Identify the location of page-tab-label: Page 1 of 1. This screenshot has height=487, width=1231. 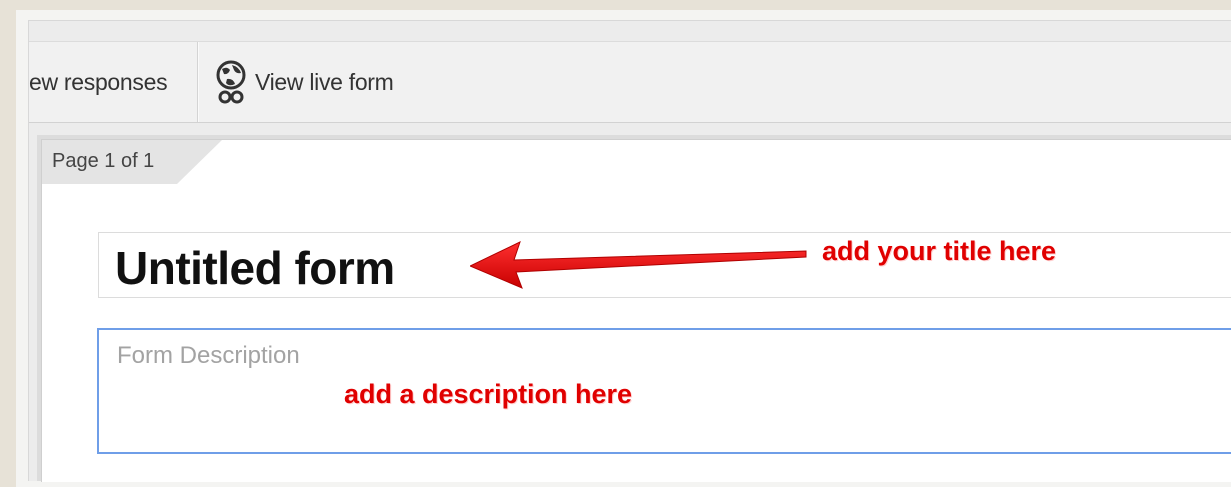
(103, 161).